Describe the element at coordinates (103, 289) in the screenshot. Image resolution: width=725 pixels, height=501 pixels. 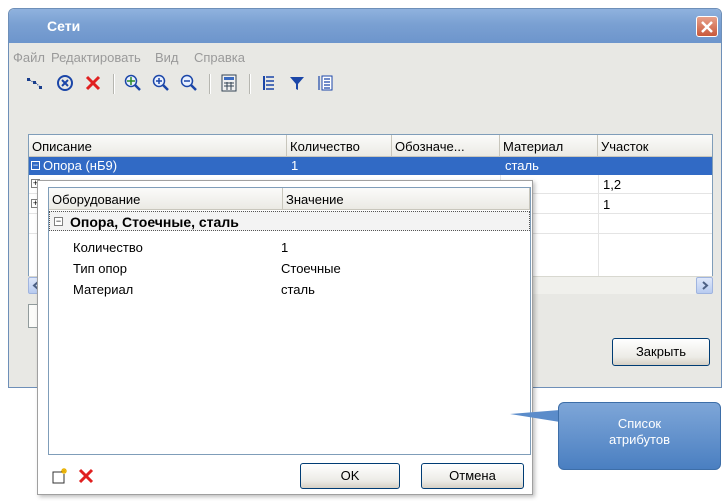
I see `attribute-name: Материал` at that location.